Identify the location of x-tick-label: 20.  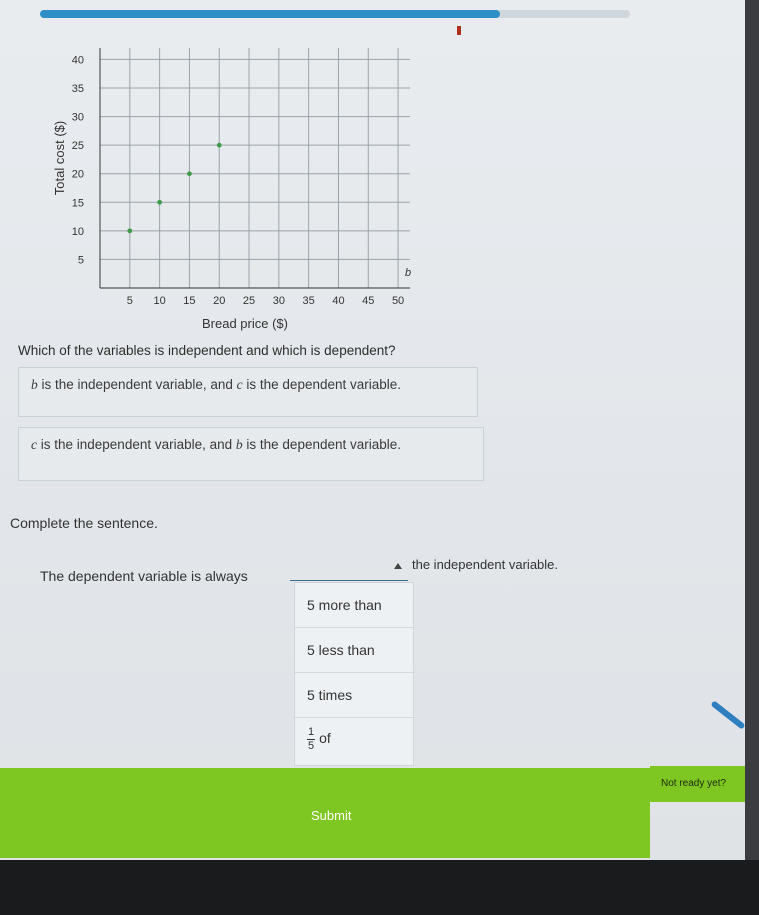
(219, 301).